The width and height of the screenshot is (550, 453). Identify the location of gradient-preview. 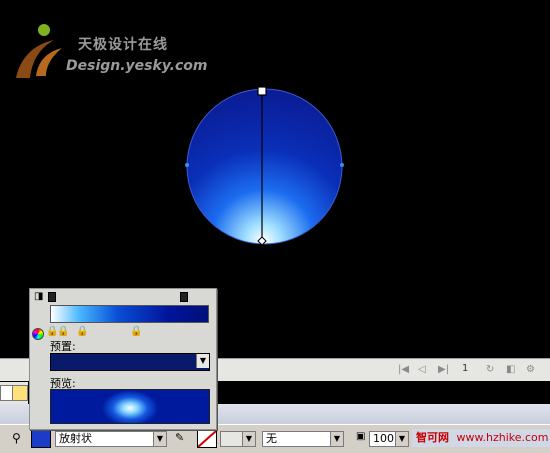
(130, 406).